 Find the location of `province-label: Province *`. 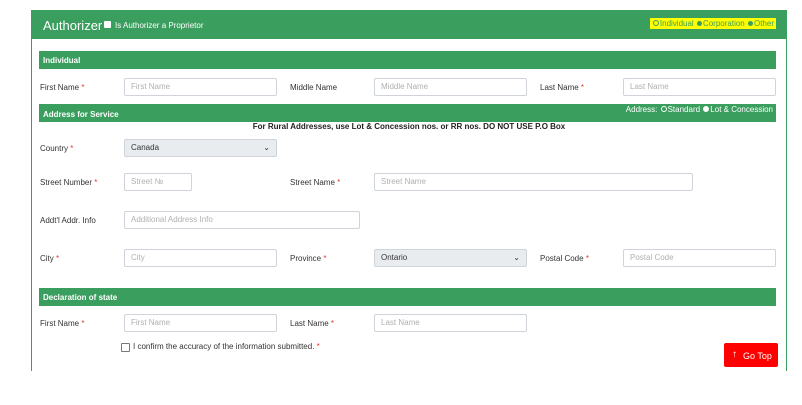

province-label: Province * is located at coordinates (308, 258).